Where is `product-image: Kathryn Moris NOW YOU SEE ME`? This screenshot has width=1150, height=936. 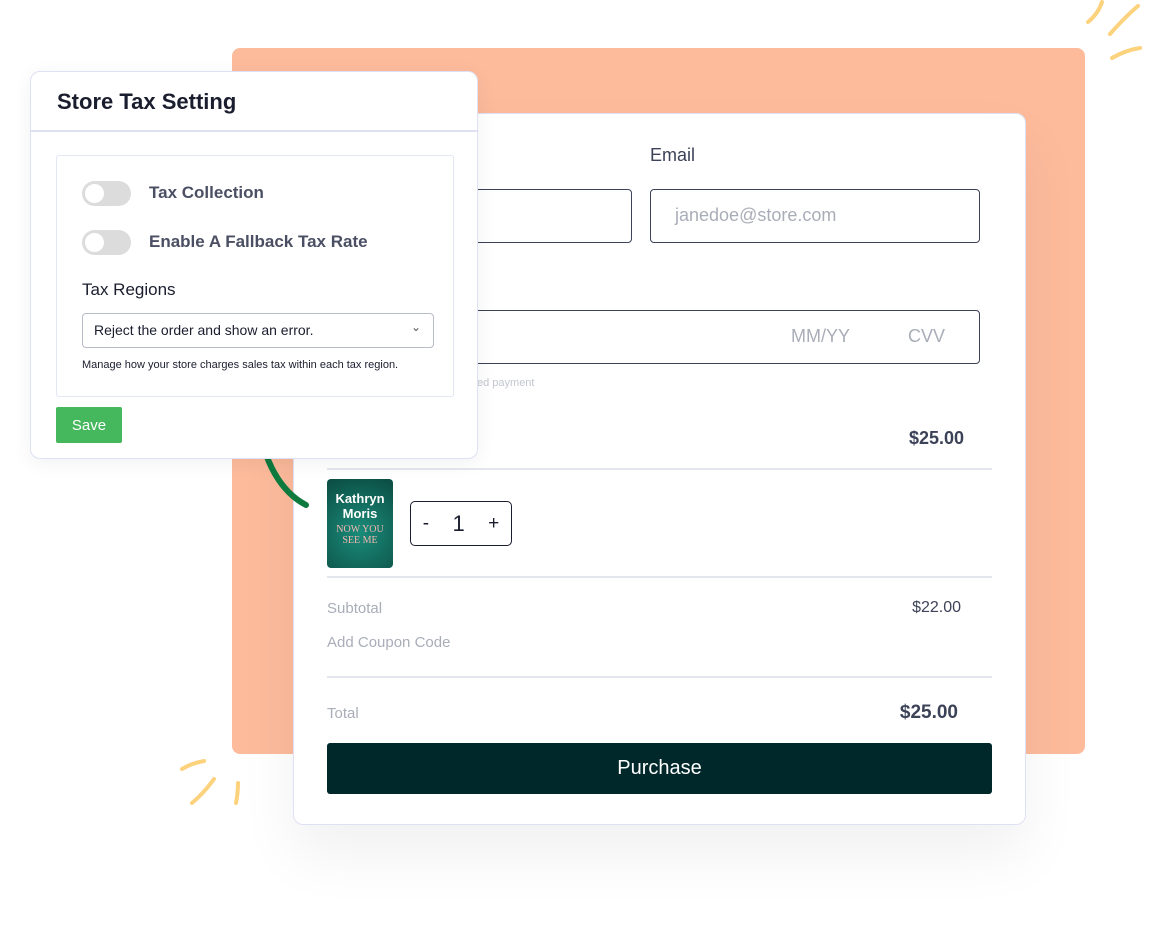
product-image: Kathryn Moris NOW YOU SEE ME is located at coordinates (360, 523).